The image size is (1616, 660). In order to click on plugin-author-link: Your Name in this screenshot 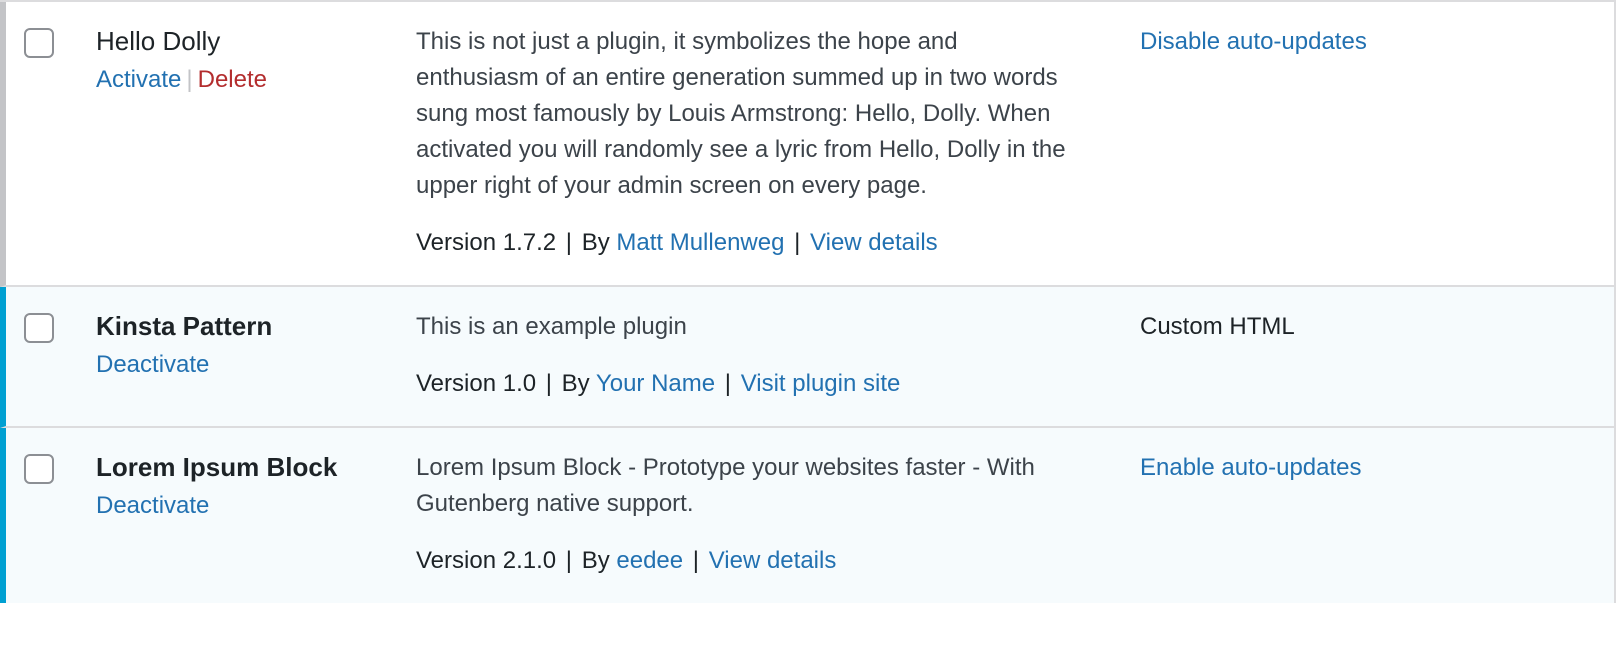, I will do `click(655, 383)`.